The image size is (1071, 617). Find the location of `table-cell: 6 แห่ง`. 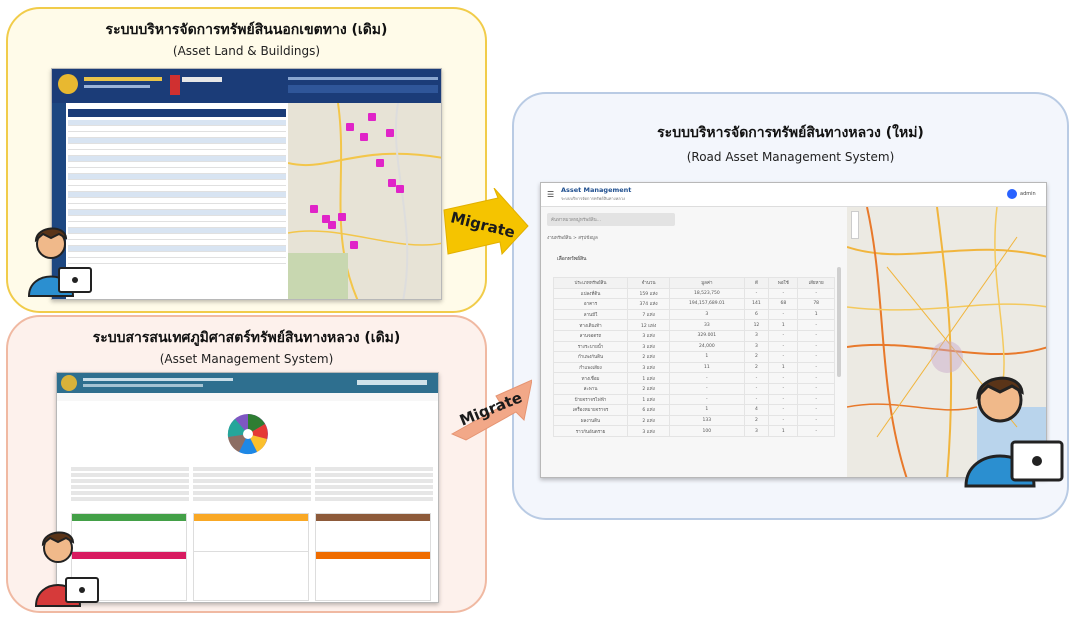

table-cell: 6 แห่ง is located at coordinates (649, 410).